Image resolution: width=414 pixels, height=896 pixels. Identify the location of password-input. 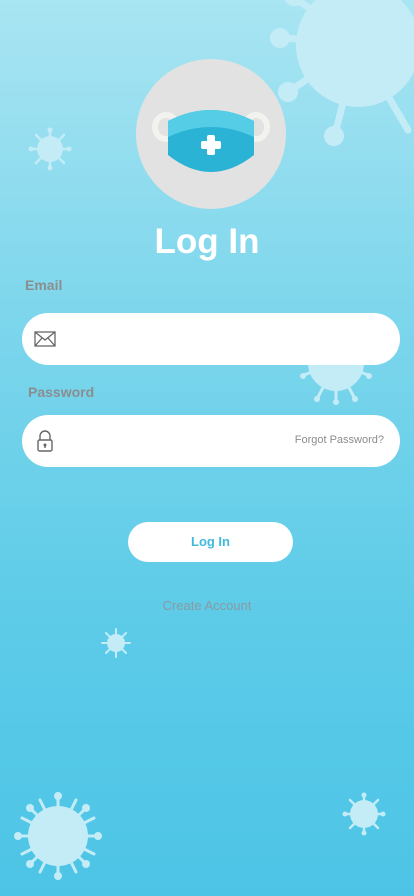
(182, 441).